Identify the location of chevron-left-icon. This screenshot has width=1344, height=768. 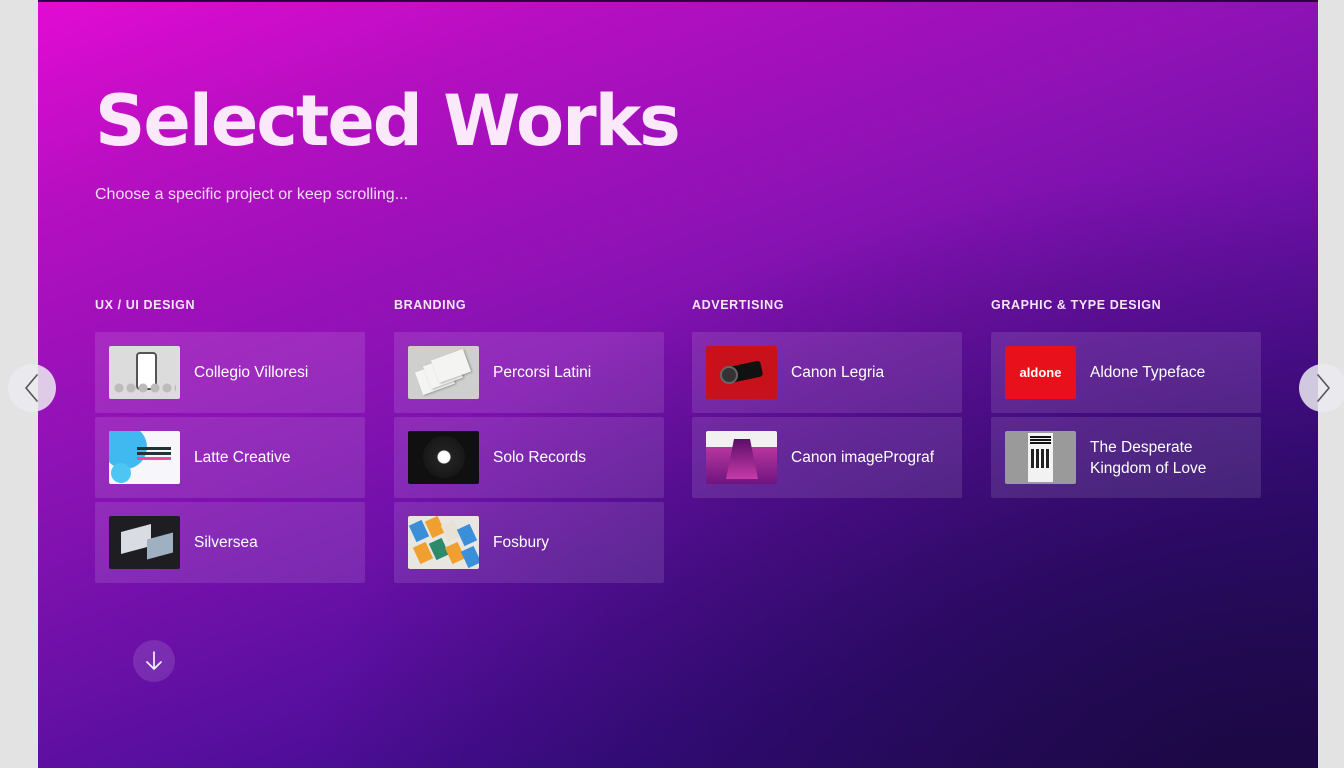
(31, 388).